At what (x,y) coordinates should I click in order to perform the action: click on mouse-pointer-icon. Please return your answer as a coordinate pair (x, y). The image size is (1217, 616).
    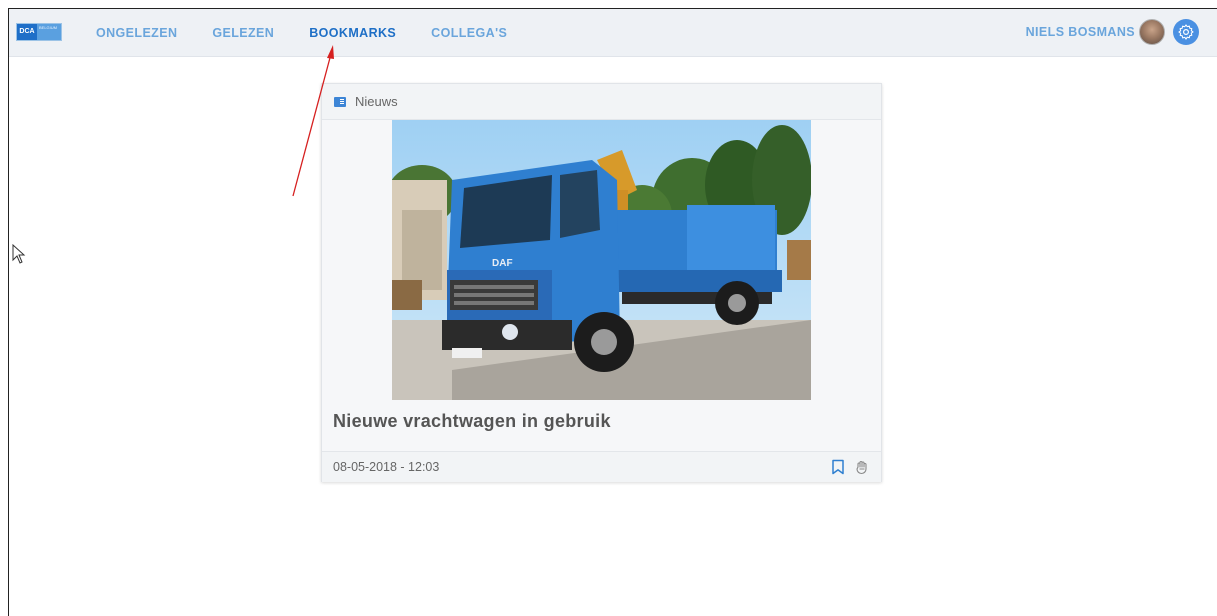
    Looking at the image, I should click on (19, 254).